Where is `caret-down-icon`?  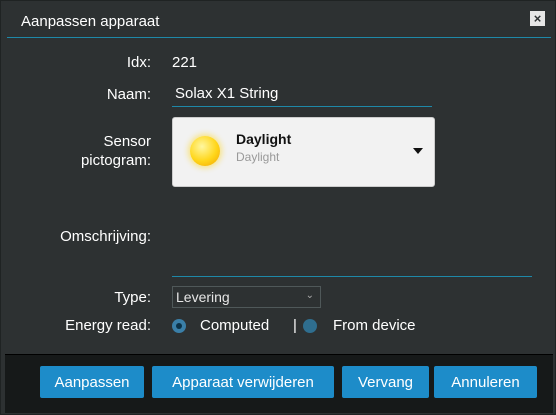
caret-down-icon is located at coordinates (418, 151).